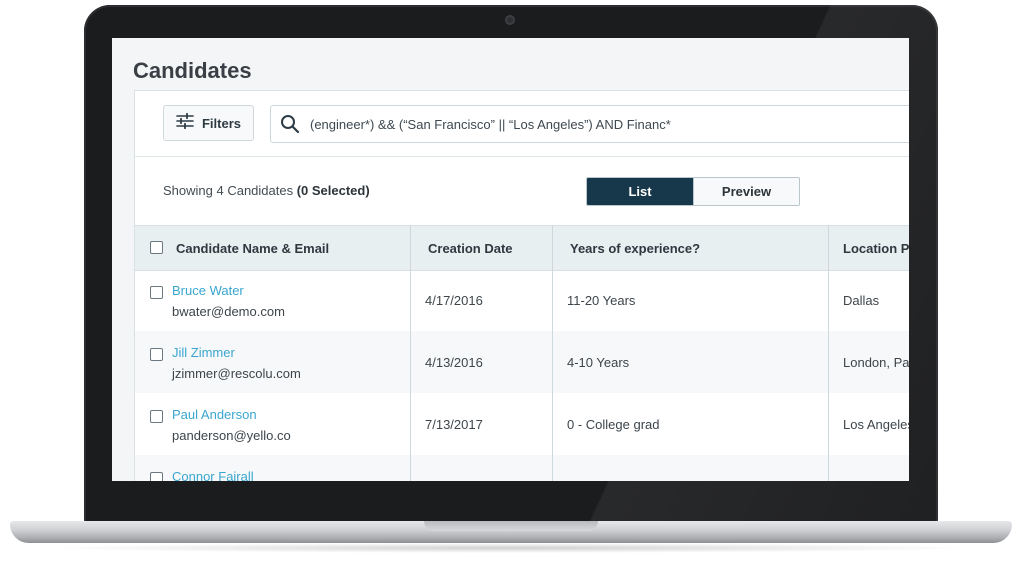 The height and width of the screenshot is (564, 1022). I want to click on camera-icon, so click(510, 20).